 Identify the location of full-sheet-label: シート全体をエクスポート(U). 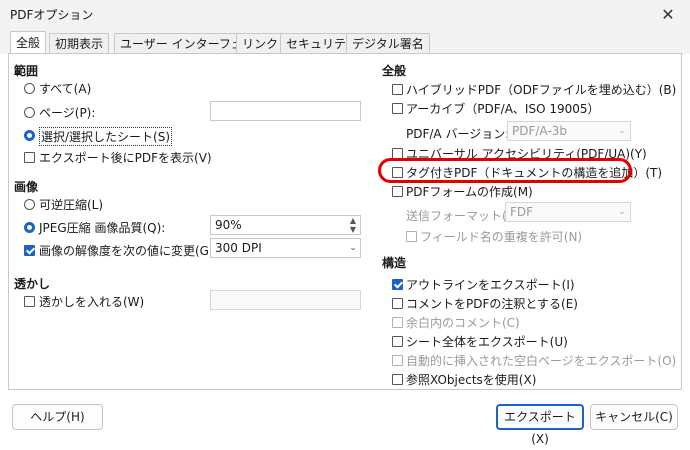
(487, 341).